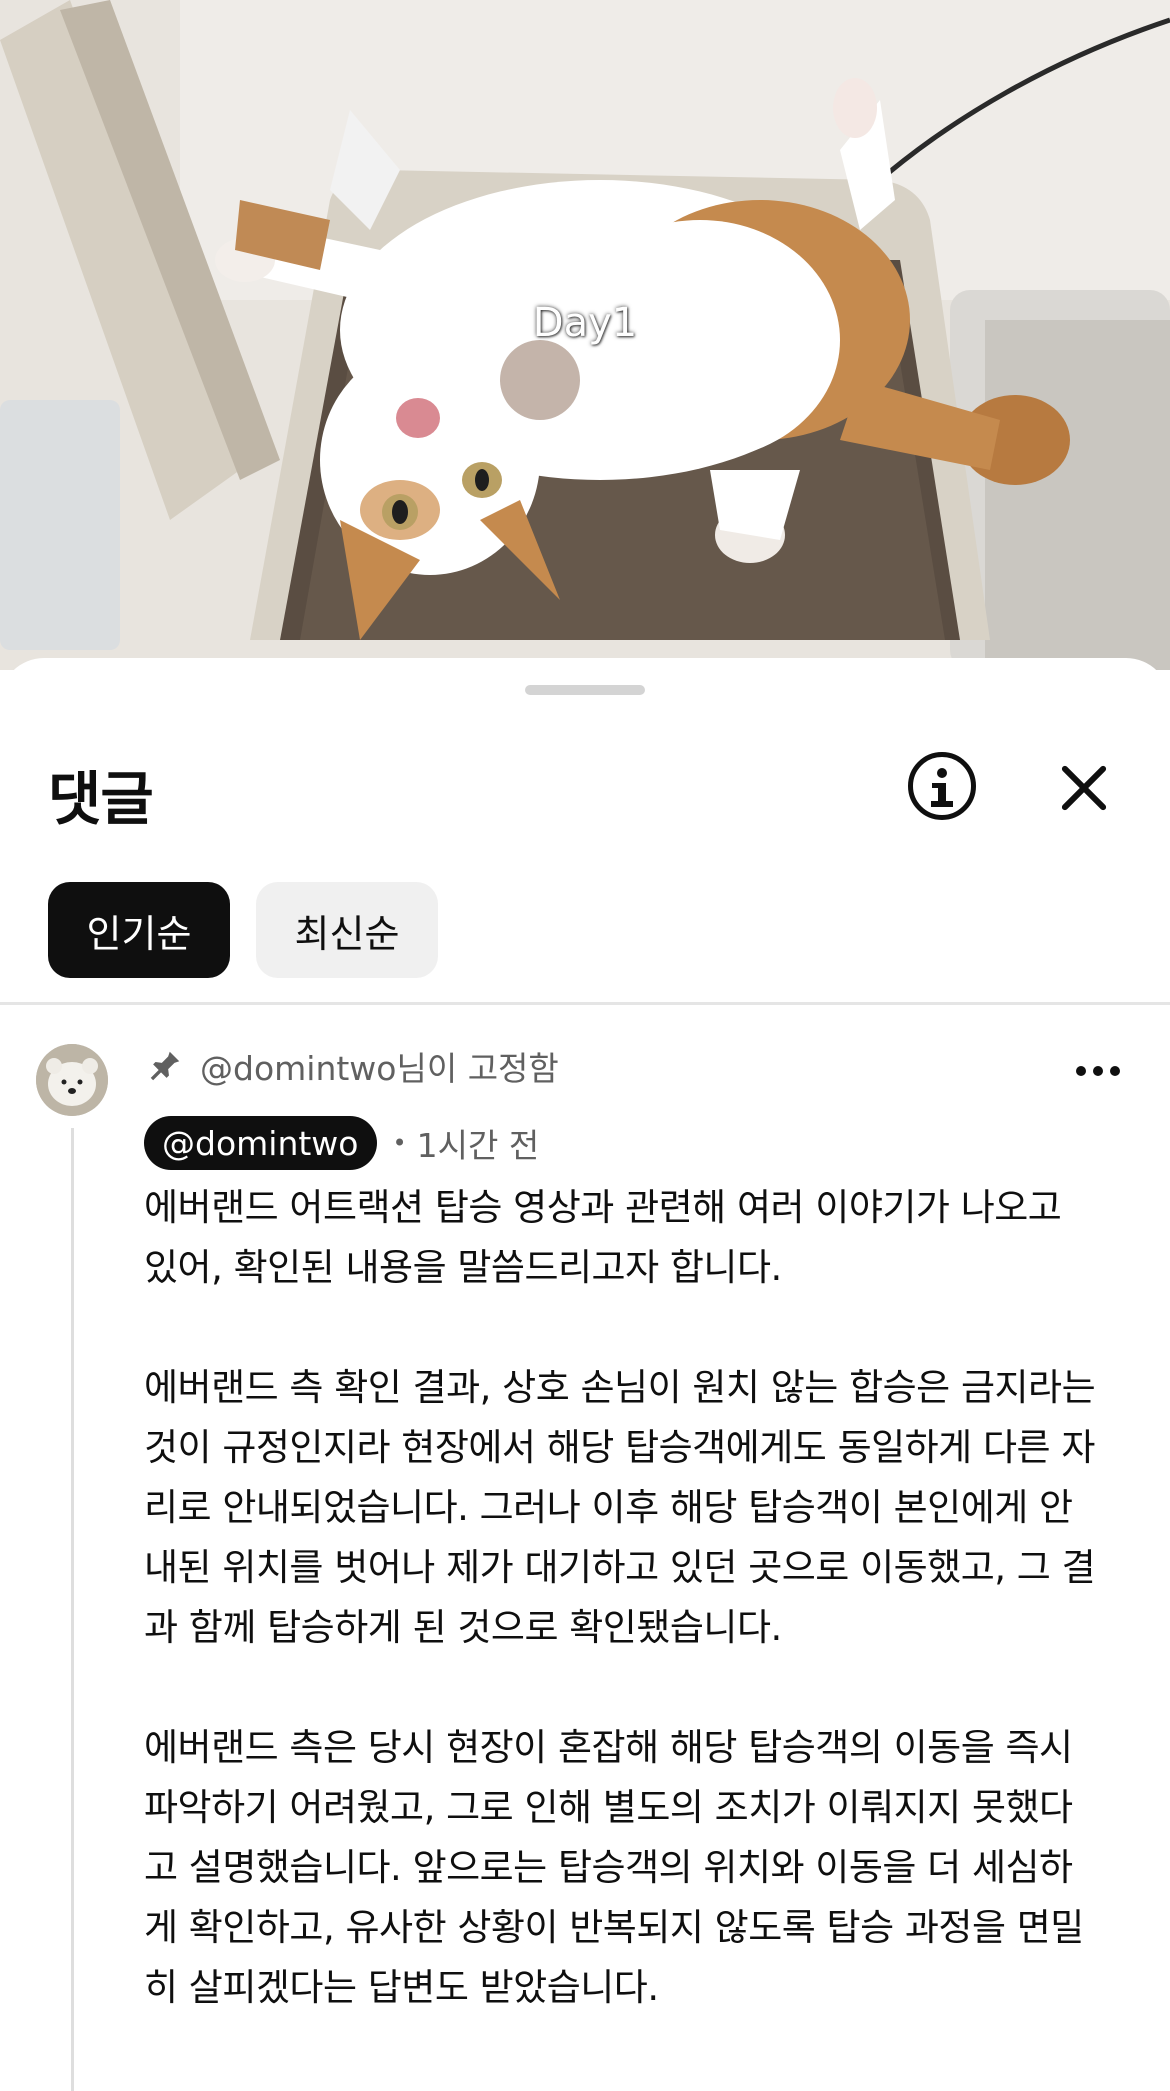 This screenshot has height=2091, width=1170. Describe the element at coordinates (165, 1066) in the screenshot. I see `pin-icon` at that location.